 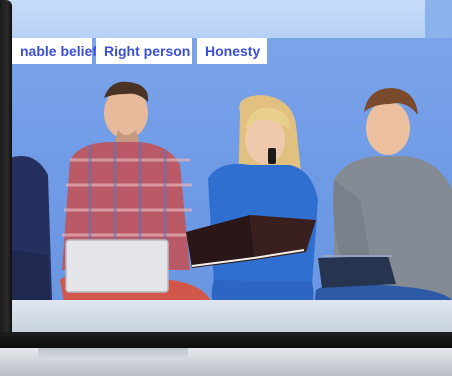 I want to click on tag-belief: nable belief, so click(x=54, y=51).